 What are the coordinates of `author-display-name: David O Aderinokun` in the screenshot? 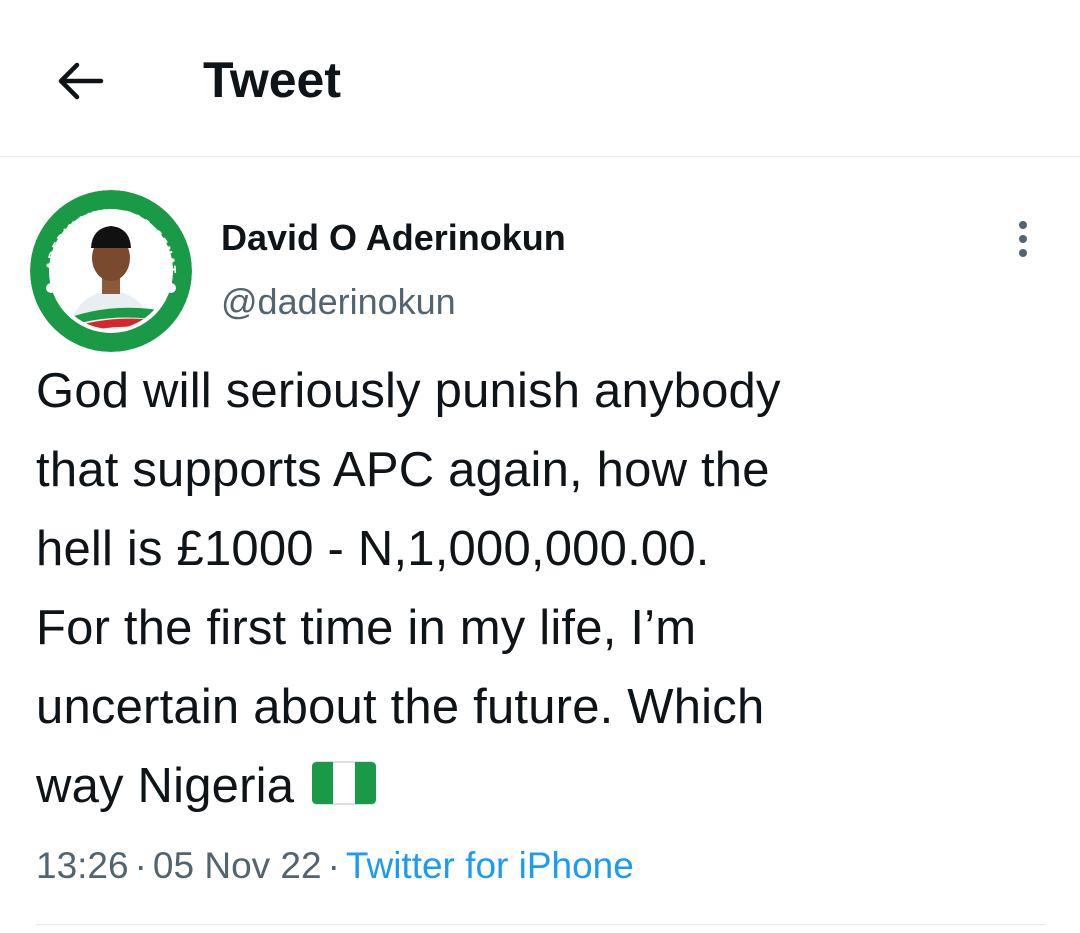 It's located at (393, 238).